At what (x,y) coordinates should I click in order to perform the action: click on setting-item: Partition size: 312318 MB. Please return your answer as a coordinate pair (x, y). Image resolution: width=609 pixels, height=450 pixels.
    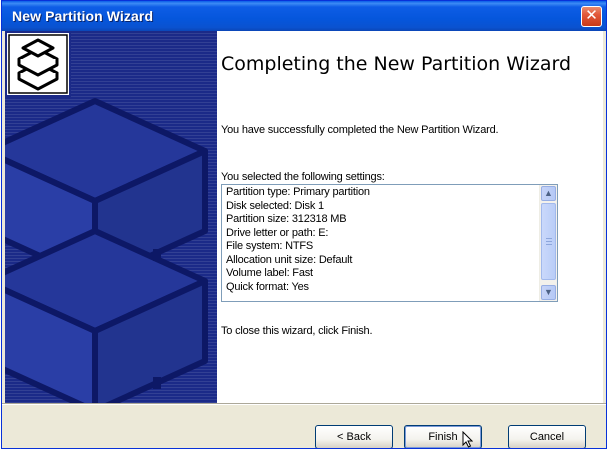
    Looking at the image, I should click on (286, 219).